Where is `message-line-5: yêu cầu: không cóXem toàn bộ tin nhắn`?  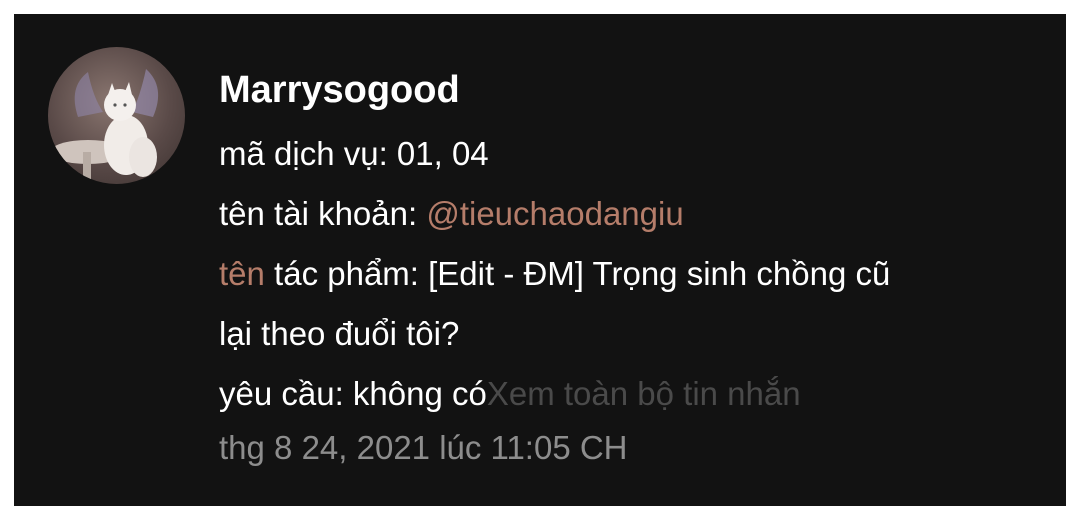
message-line-5: yêu cầu: không cóXem toàn bộ tin nhắn is located at coordinates (629, 394).